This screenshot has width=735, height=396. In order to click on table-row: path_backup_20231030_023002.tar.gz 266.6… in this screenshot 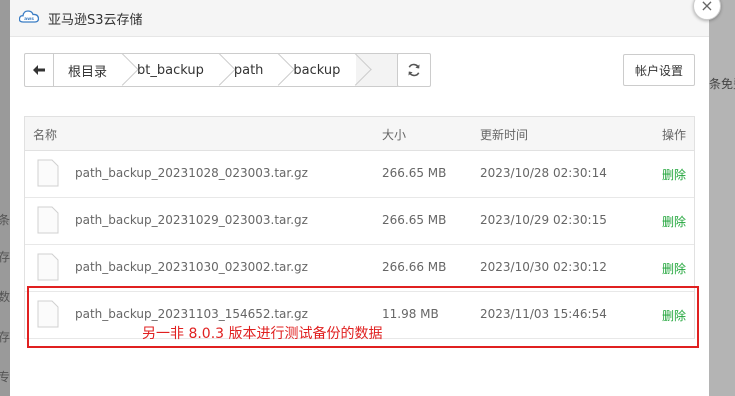, I will do `click(359, 268)`.